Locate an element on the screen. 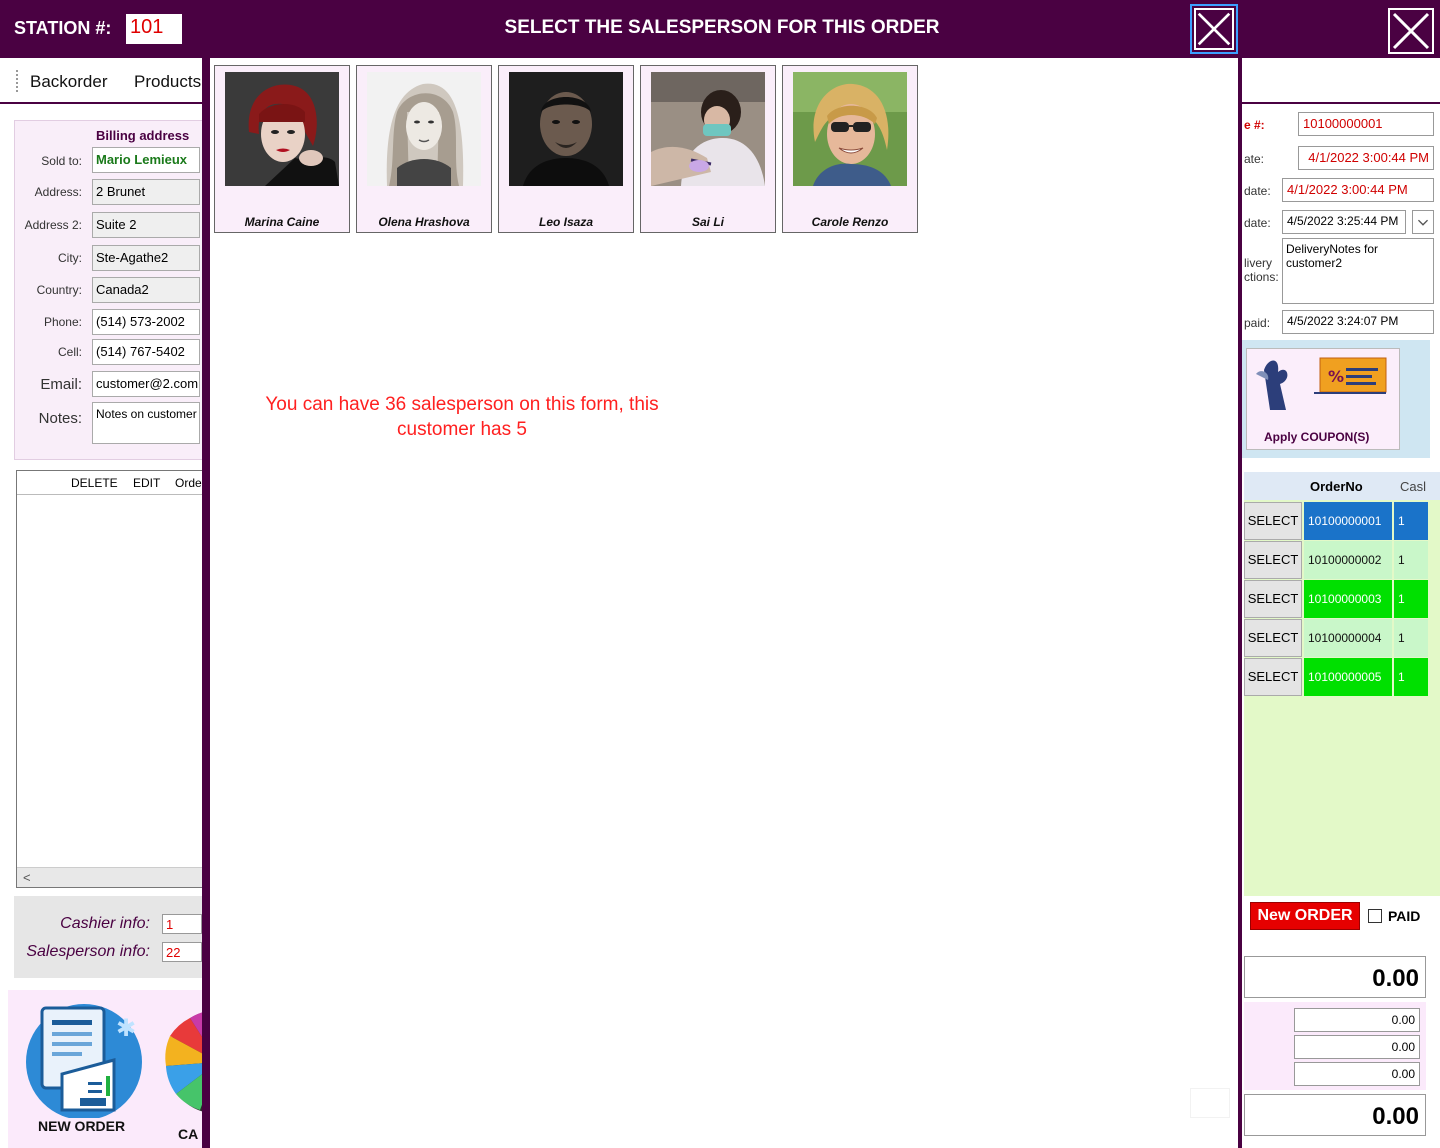  salesperson-card-carole-renzo: Carole Renzo is located at coordinates (850, 149).